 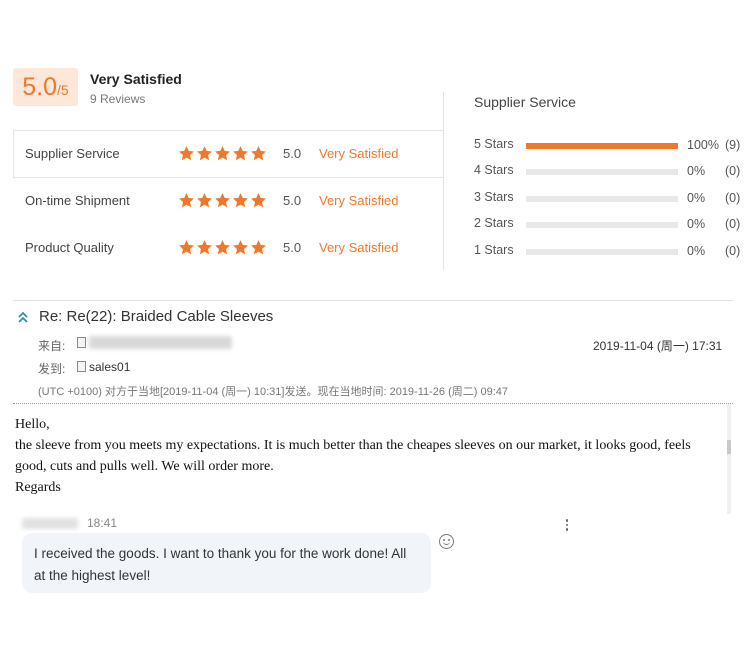 What do you see at coordinates (72, 153) in the screenshot?
I see `rating-label: Supplier Service` at bounding box center [72, 153].